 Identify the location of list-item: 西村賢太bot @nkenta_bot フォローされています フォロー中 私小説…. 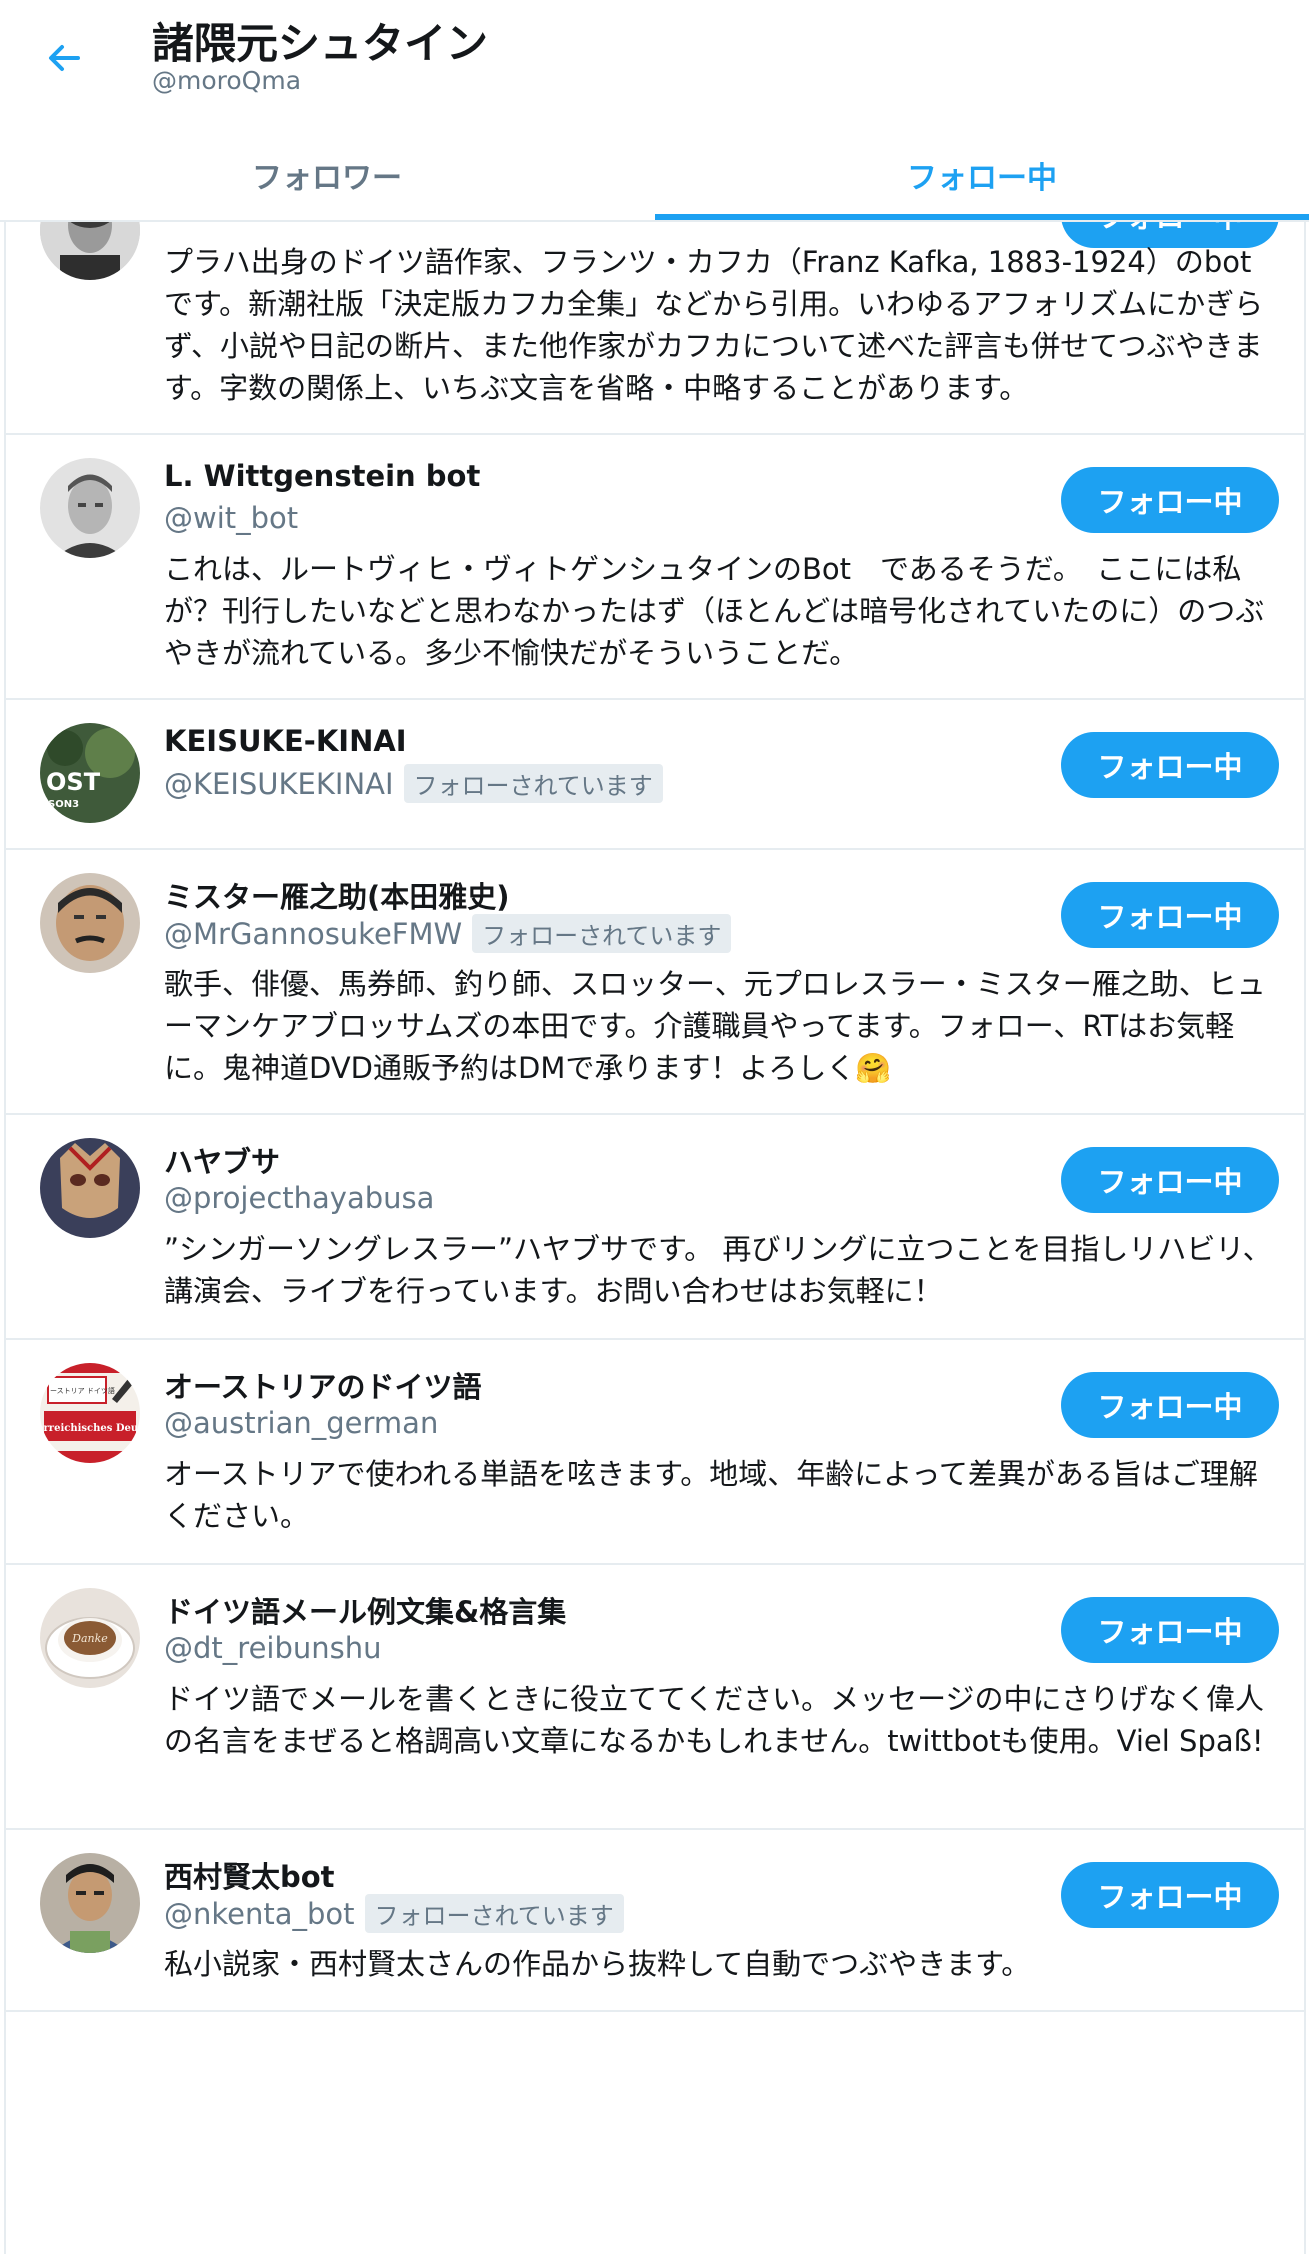
(655, 1921).